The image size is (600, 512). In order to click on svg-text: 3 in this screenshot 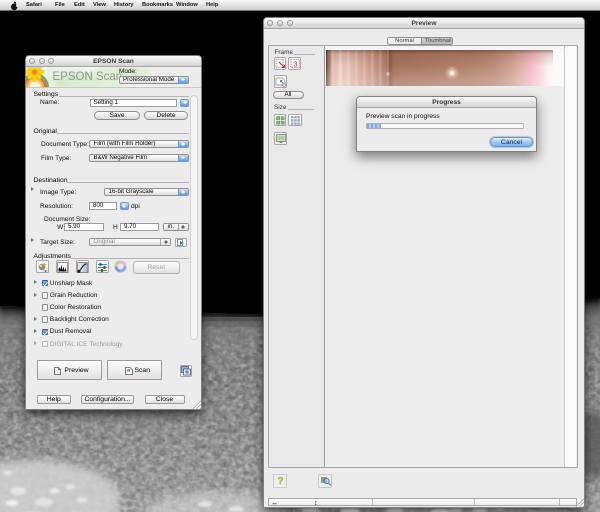, I will do `click(295, 64)`.